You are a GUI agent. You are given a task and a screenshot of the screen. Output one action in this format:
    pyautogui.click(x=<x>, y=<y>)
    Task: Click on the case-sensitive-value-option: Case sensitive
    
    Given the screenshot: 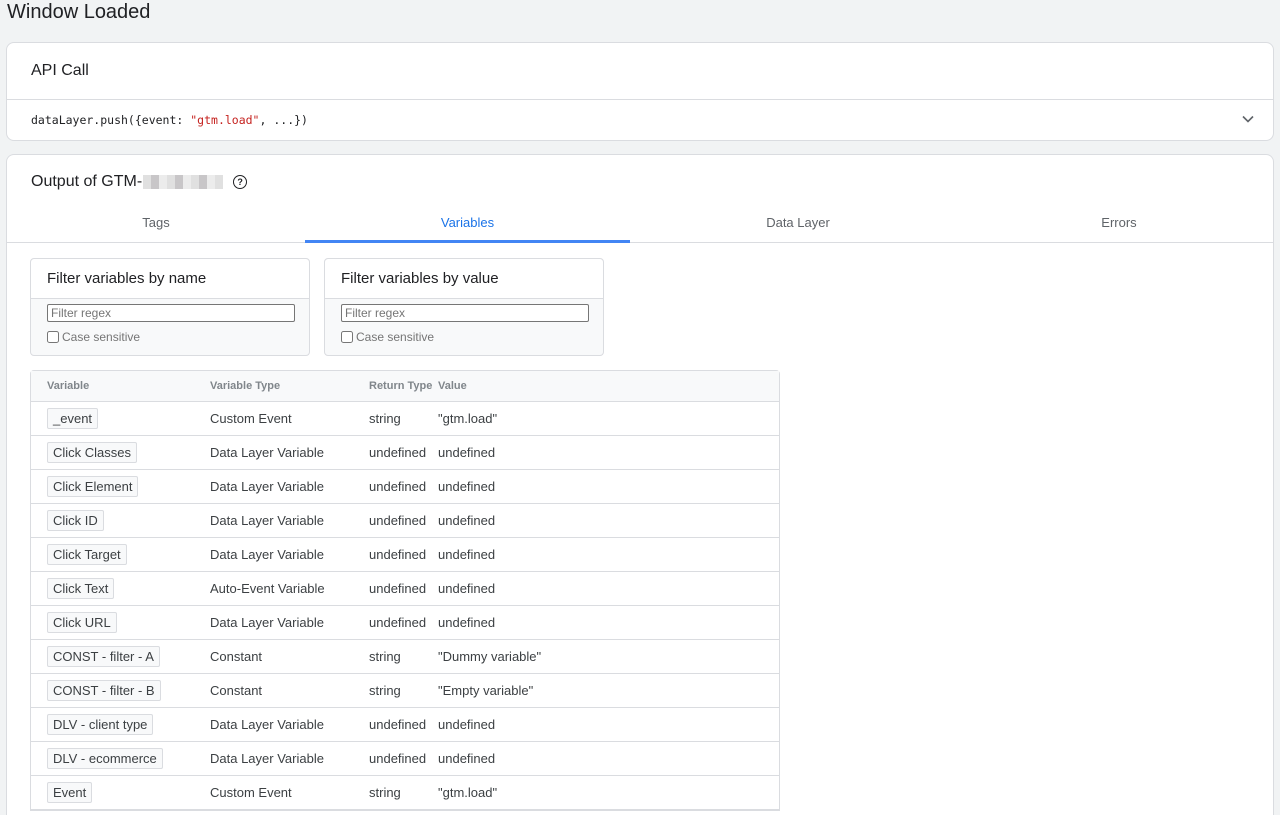 What is the action you would take?
    pyautogui.click(x=387, y=337)
    